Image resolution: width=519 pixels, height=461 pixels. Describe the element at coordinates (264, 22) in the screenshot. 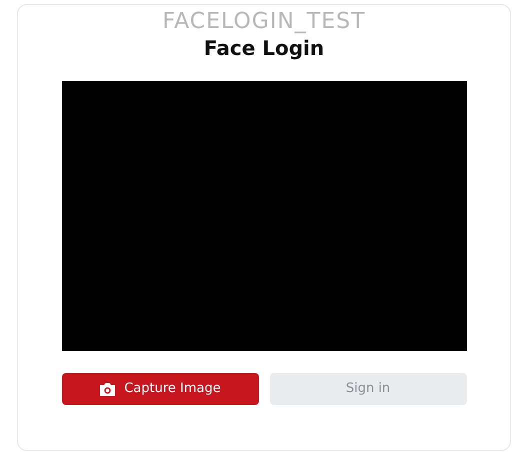

I see `app-name: FACELOGIN_TEST` at that location.